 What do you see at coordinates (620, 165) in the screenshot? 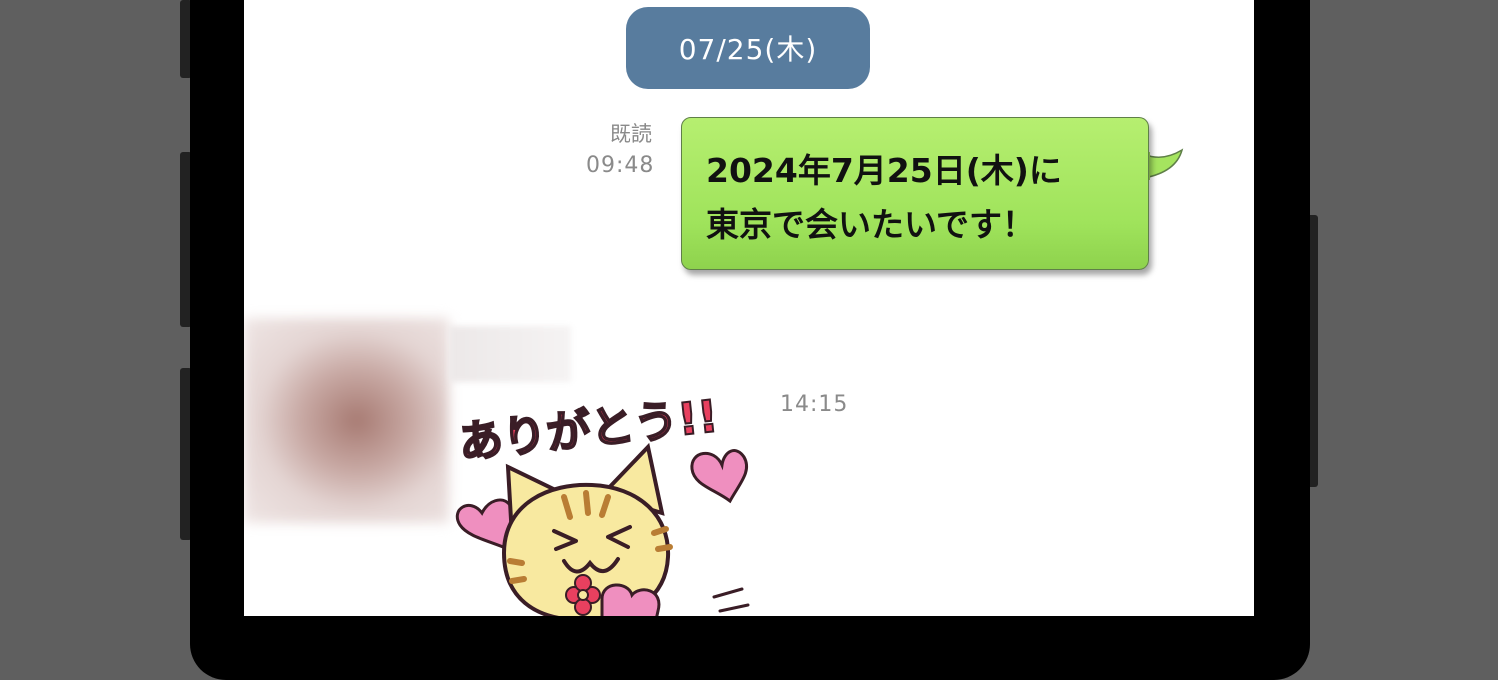
I see `outgoing-timestamp: 09:48` at bounding box center [620, 165].